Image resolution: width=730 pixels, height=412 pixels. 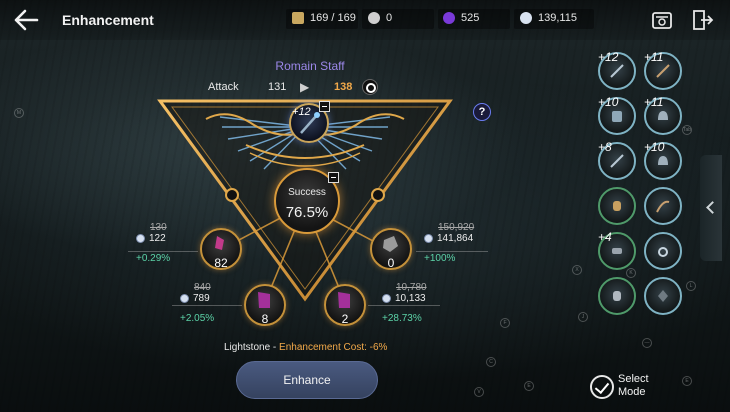 What do you see at coordinates (374, 18) in the screenshot?
I see `silver-orb-icon` at bounding box center [374, 18].